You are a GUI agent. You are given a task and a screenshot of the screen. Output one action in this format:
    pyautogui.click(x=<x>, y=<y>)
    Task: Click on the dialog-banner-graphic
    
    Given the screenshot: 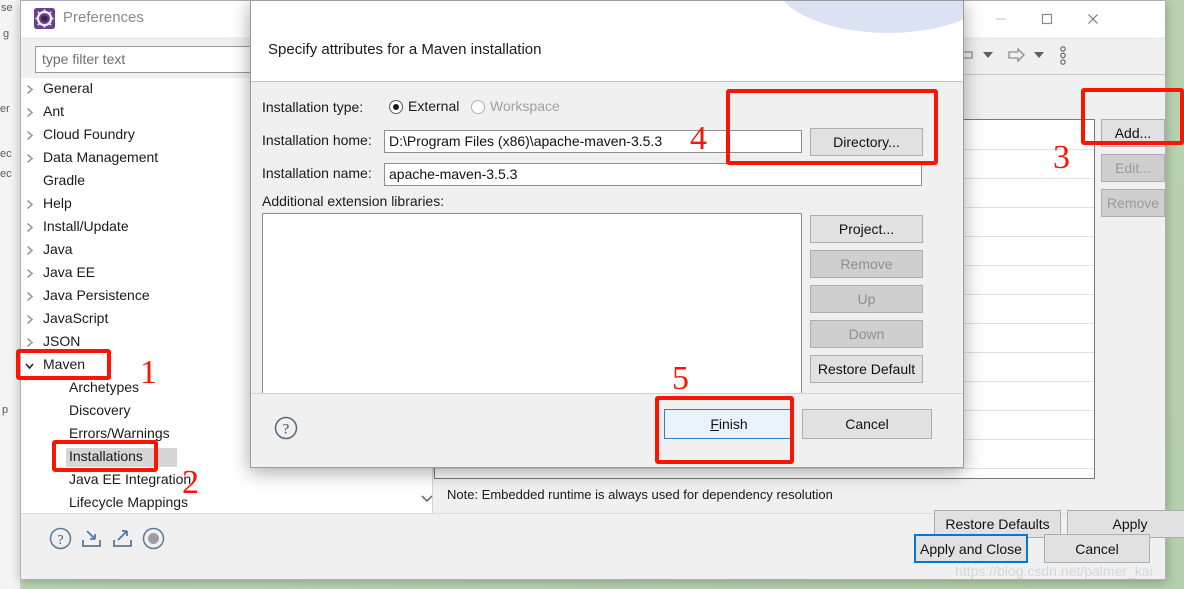 What is the action you would take?
    pyautogui.click(x=868, y=17)
    